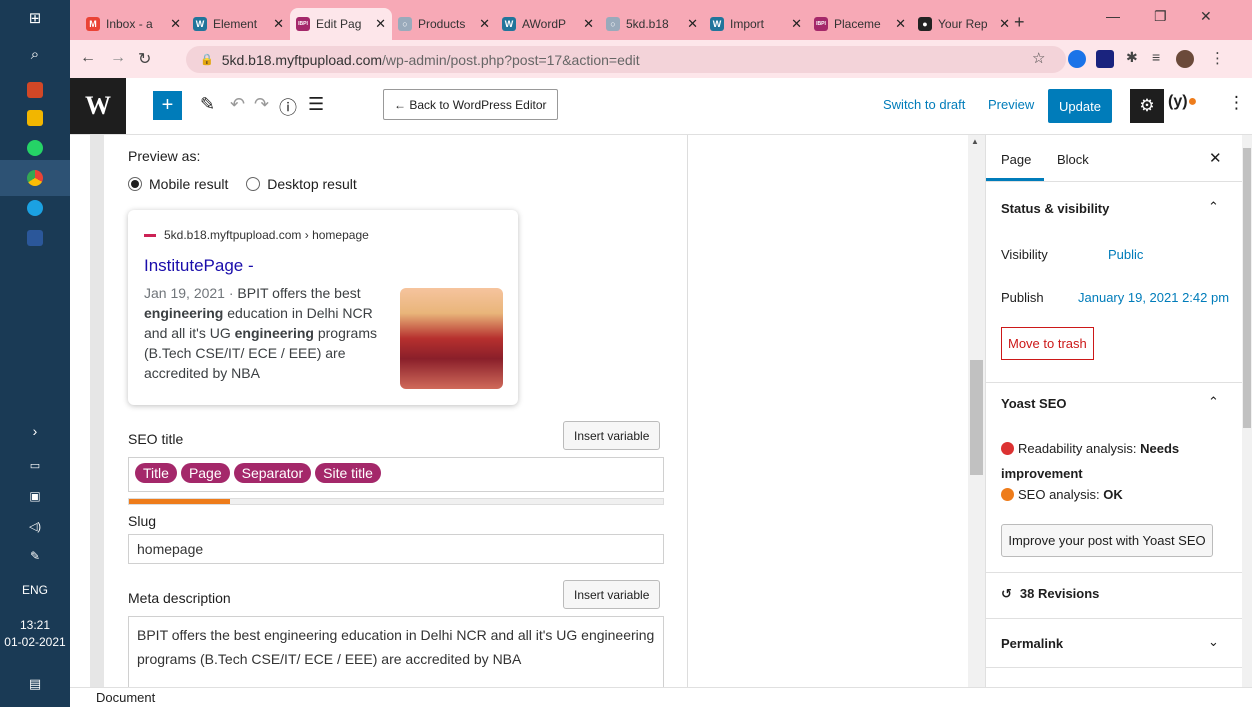 This screenshot has height=707, width=1252. Describe the element at coordinates (35, 684) in the screenshot. I see `notifications-icon: ▤` at that location.